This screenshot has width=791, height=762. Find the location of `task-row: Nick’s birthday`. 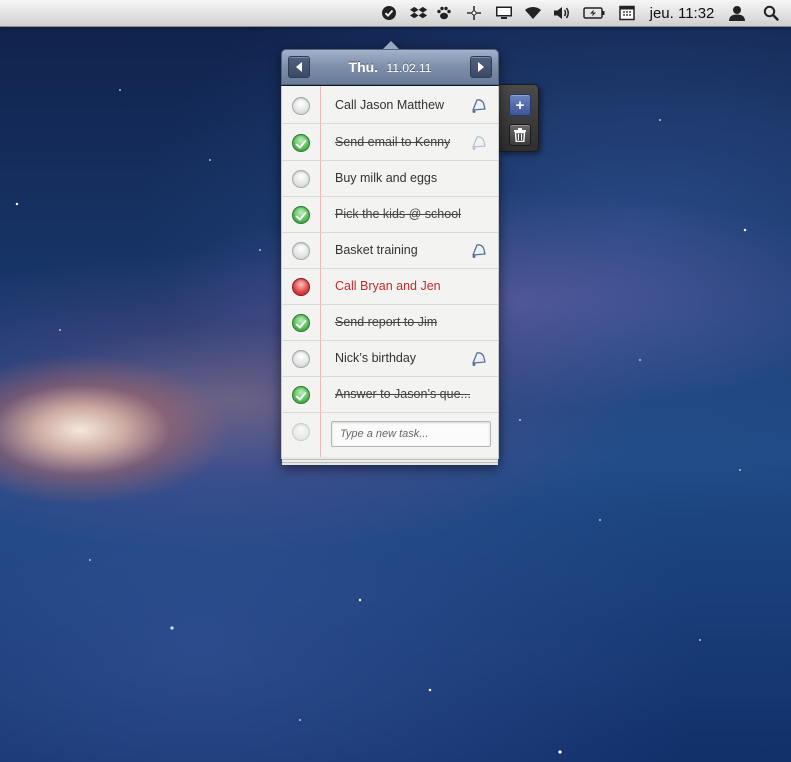

task-row: Nick’s birthday is located at coordinates (390, 359).